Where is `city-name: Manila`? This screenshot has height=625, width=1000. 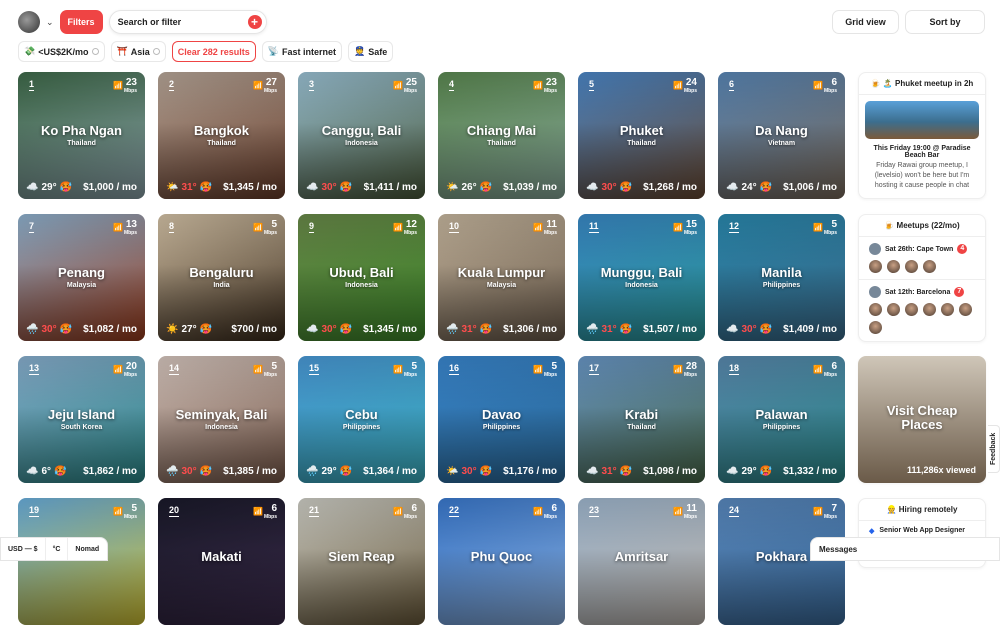
city-name: Manila is located at coordinates (781, 272).